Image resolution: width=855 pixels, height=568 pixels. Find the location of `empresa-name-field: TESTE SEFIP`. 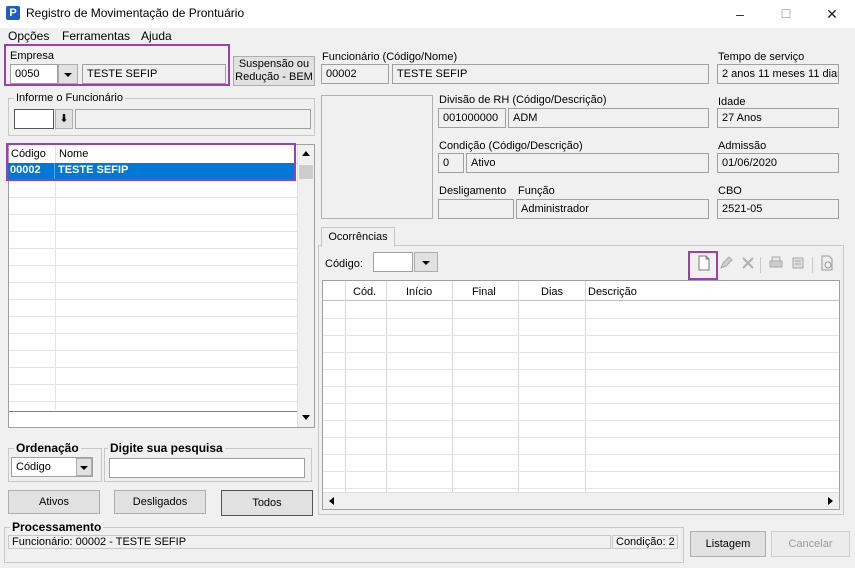

empresa-name-field: TESTE SEFIP is located at coordinates (154, 74).